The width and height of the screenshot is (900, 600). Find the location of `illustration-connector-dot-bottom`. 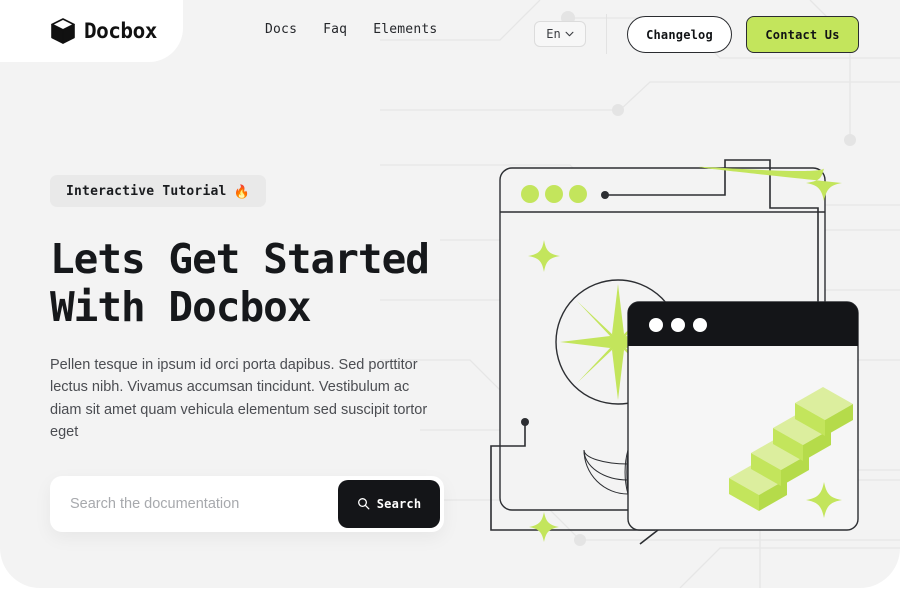

illustration-connector-dot-bottom is located at coordinates (525, 422).